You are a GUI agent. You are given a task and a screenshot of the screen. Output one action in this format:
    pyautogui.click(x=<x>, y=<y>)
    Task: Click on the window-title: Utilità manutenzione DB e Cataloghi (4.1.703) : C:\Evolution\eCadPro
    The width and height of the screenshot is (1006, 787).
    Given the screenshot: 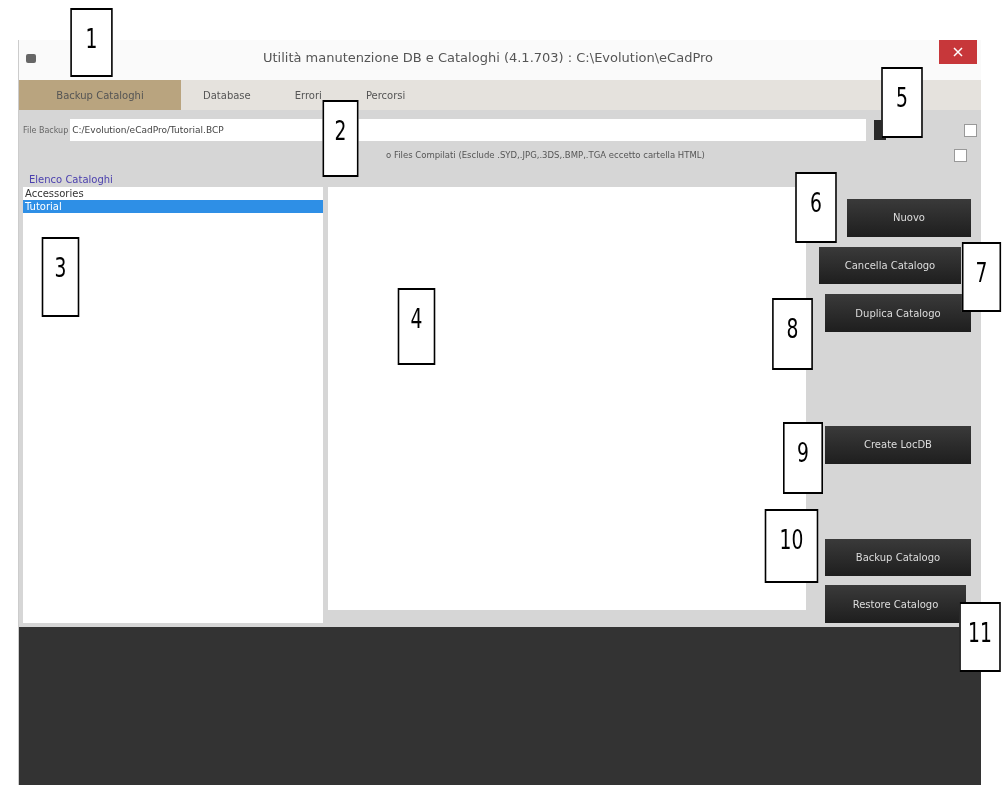 What is the action you would take?
    pyautogui.click(x=488, y=57)
    